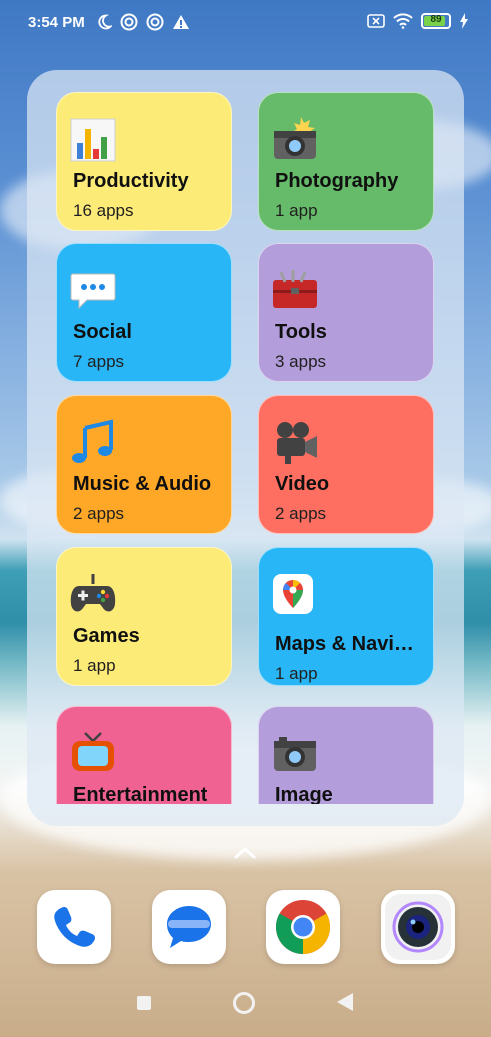  I want to click on category-name: Image, so click(304, 794).